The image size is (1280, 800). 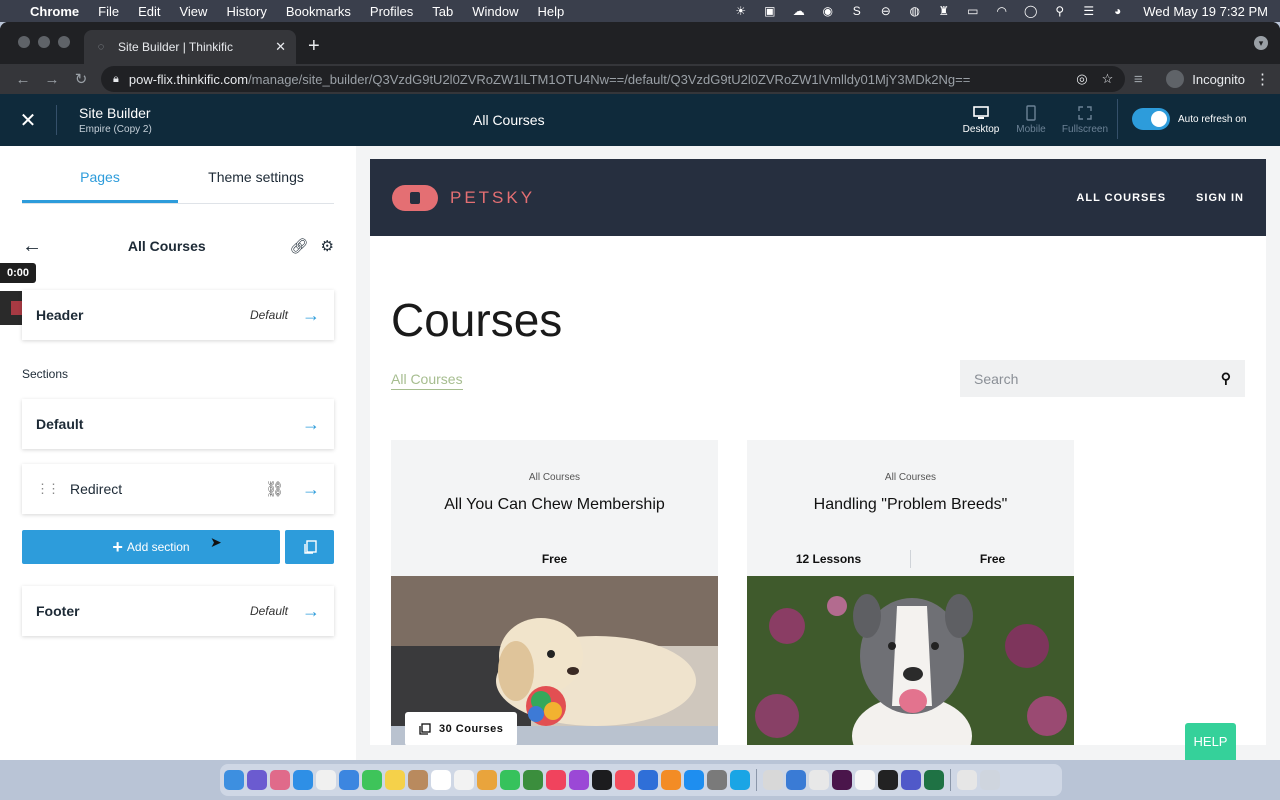 I want to click on system-preferences-icon, so click(x=717, y=780).